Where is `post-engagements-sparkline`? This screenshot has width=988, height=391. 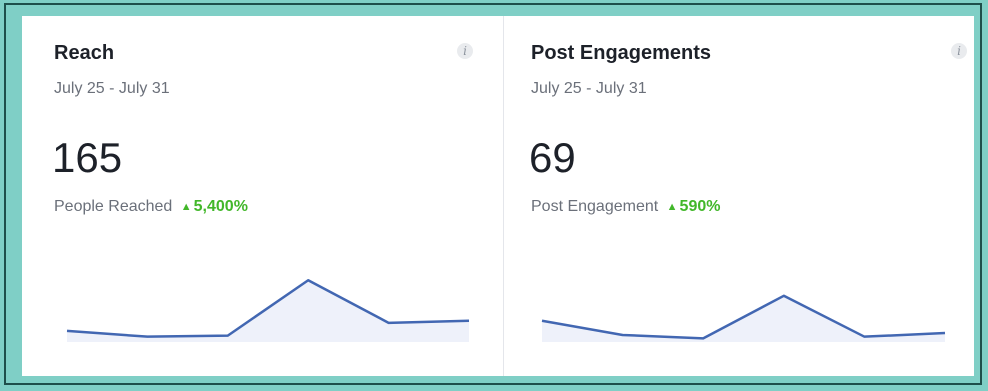 post-engagements-sparkline is located at coordinates (743, 318).